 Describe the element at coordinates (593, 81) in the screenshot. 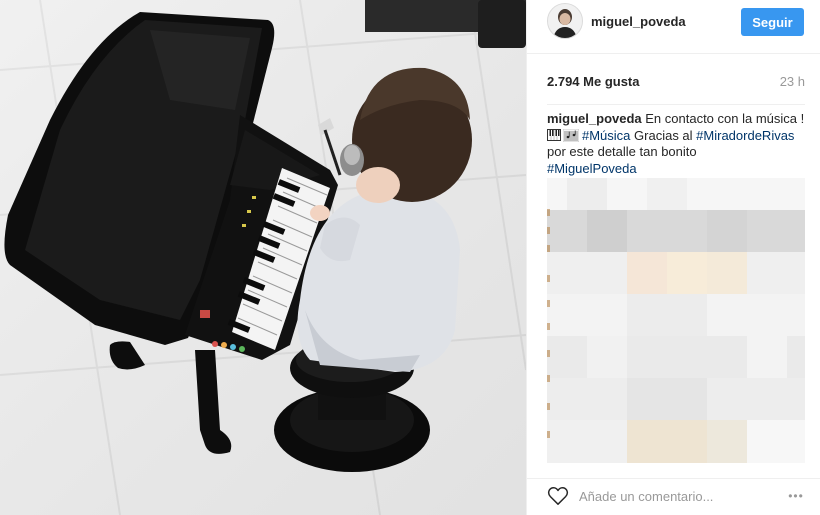

I see `likes-count: 2.794 Me gusta` at that location.